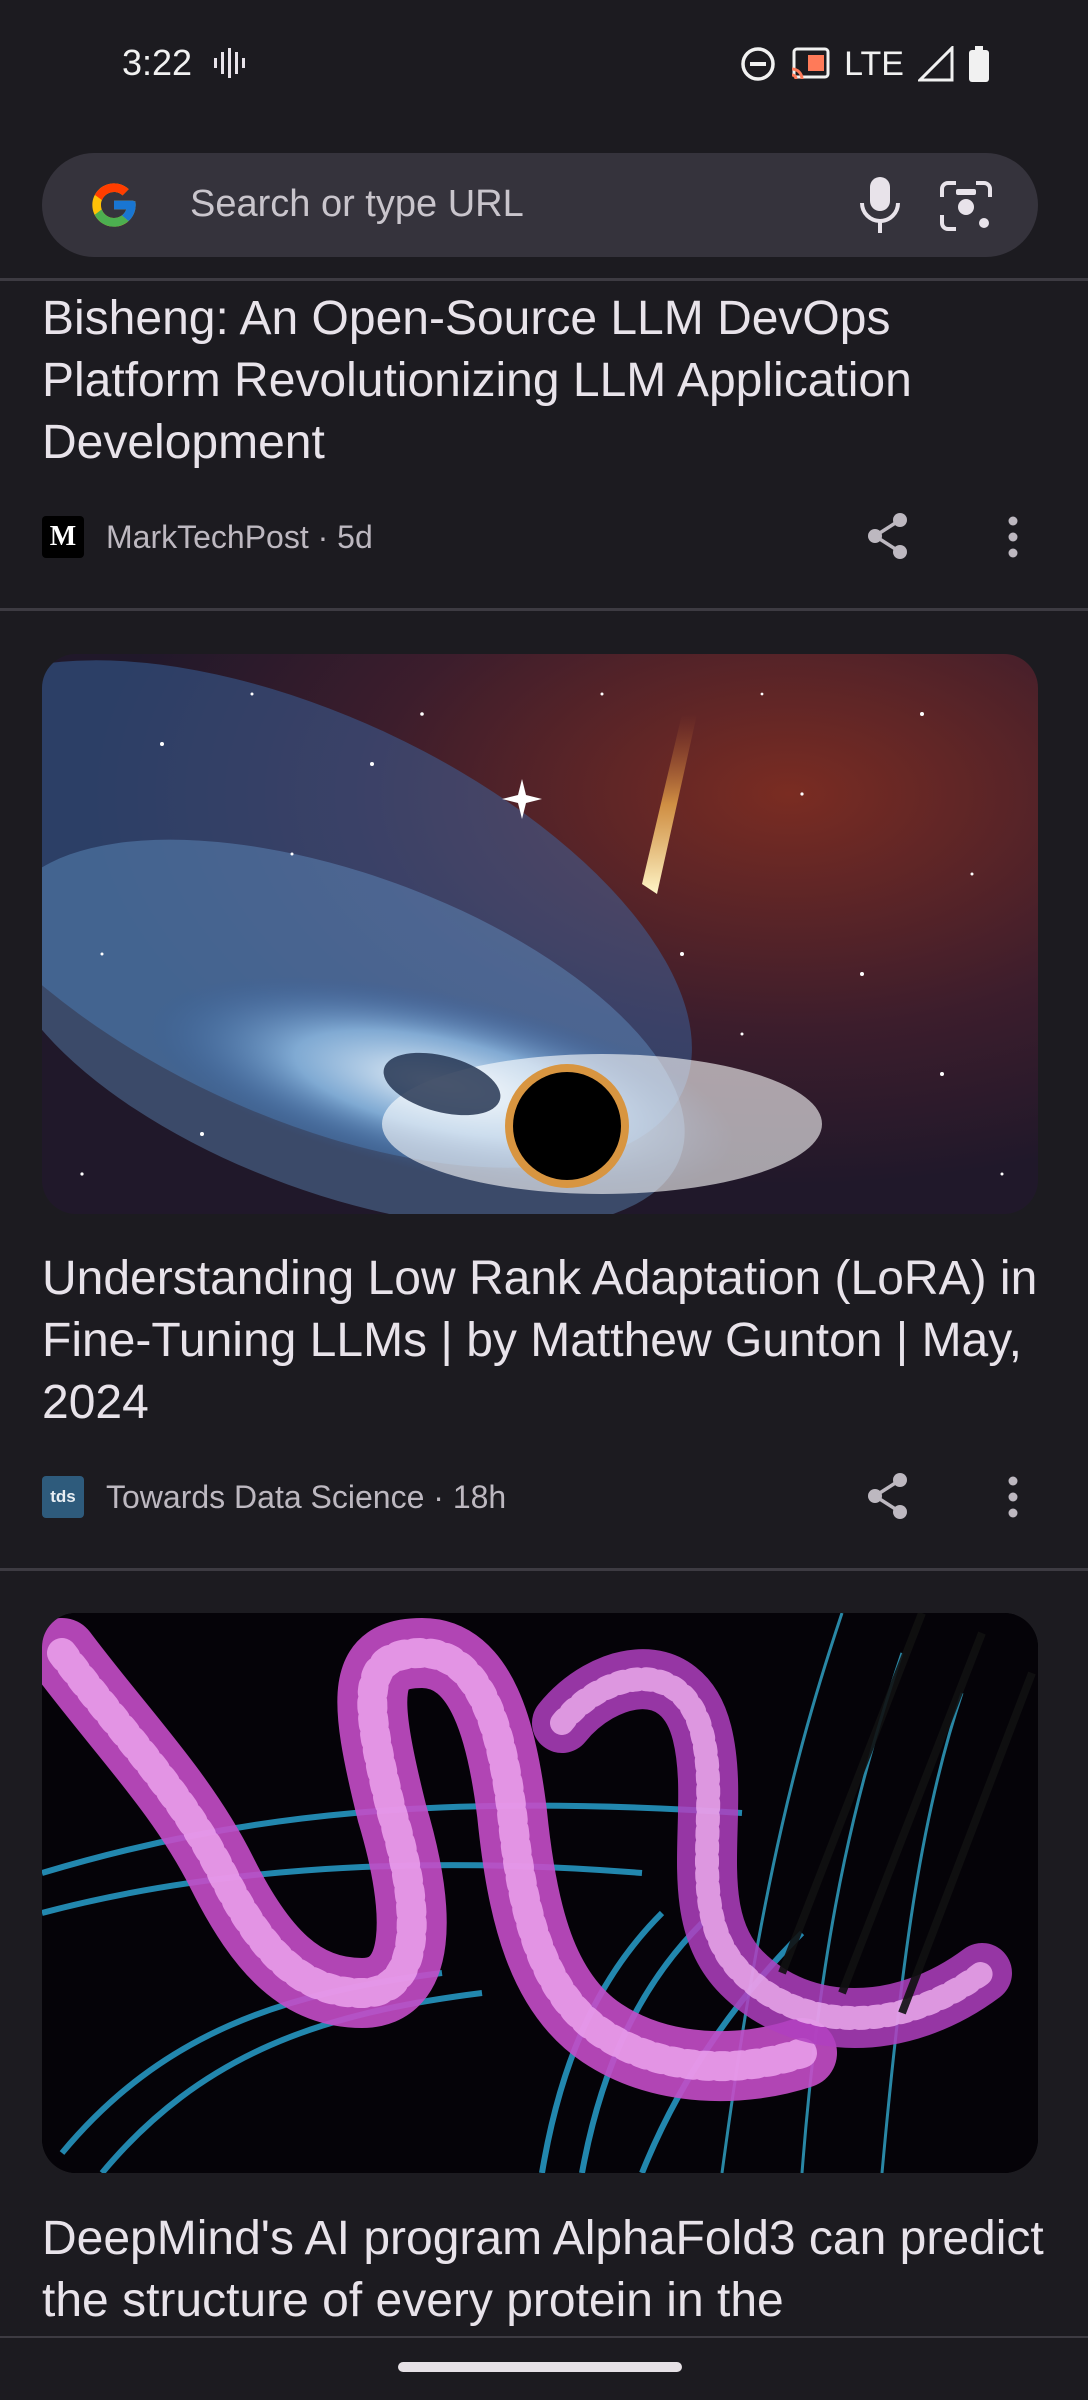  I want to click on article-source: Towards Data Science · 18h, so click(306, 1496).